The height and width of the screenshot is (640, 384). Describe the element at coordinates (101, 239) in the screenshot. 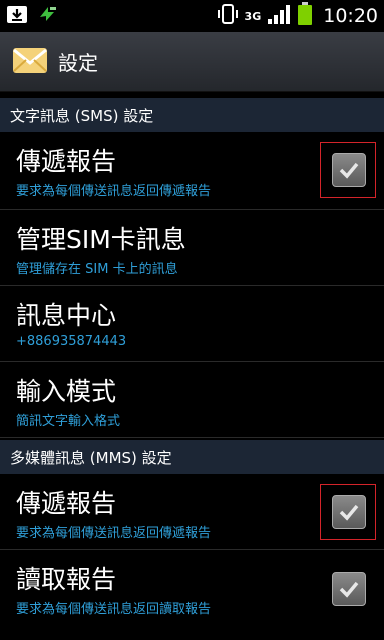

I see `item-title: 管理SIM卡訊息` at that location.